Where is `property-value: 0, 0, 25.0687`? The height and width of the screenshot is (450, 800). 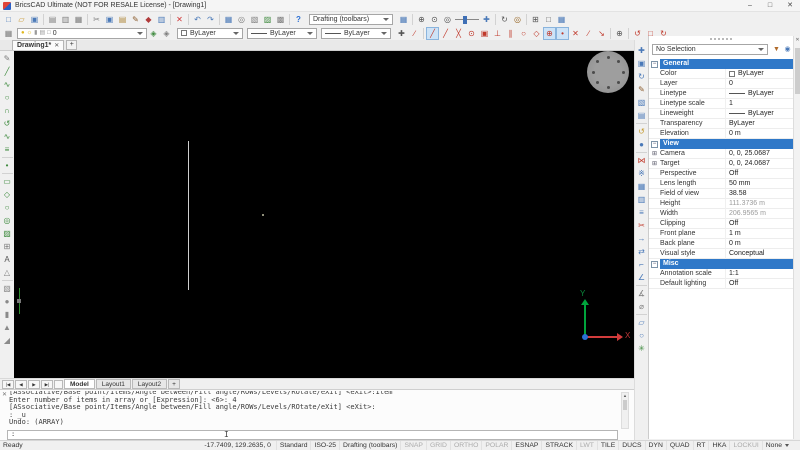 property-value: 0, 0, 25.0687 is located at coordinates (759, 154).